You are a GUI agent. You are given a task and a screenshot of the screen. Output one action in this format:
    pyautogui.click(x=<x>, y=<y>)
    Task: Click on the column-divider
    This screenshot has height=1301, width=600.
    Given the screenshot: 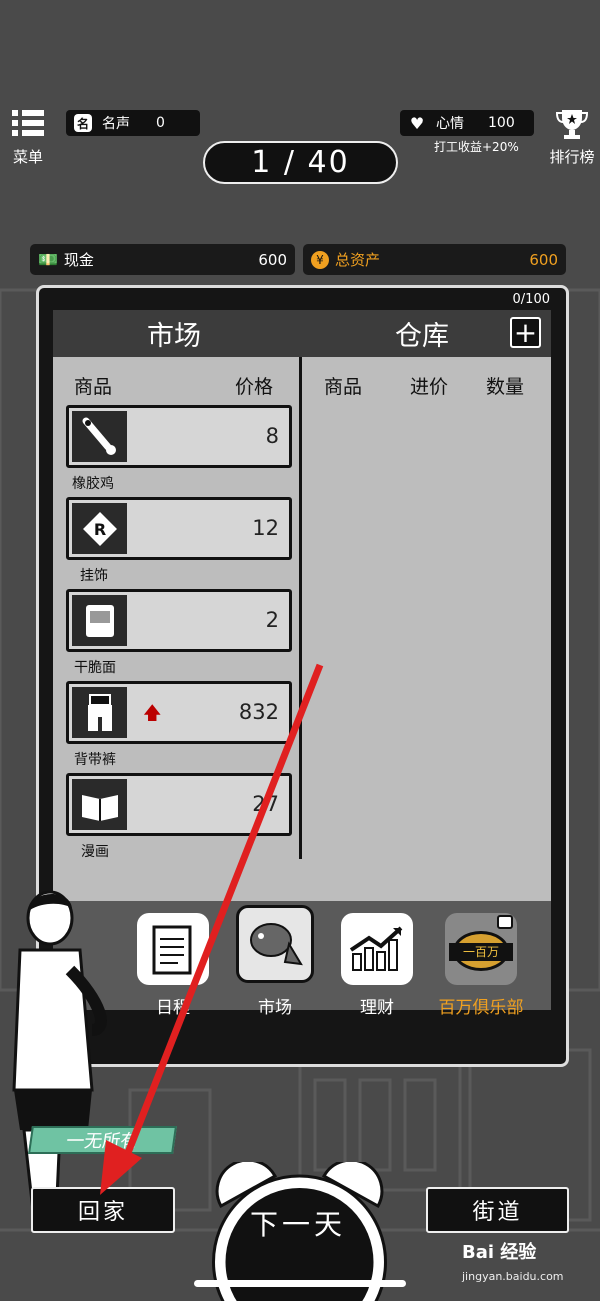 What is the action you would take?
    pyautogui.click(x=300, y=608)
    